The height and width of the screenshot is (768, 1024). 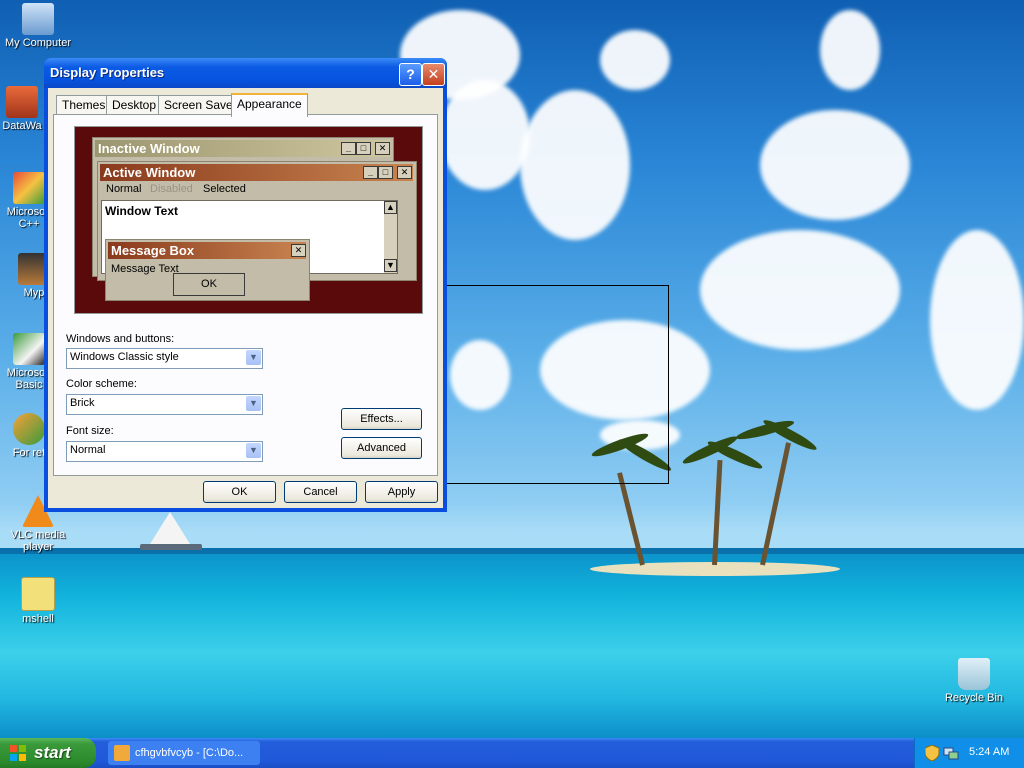 I want to click on close-button: ✕, so click(x=433, y=74).